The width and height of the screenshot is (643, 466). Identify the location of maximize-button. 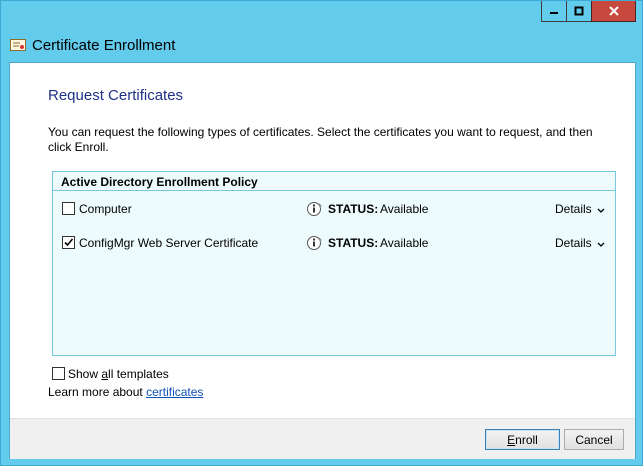
(579, 11).